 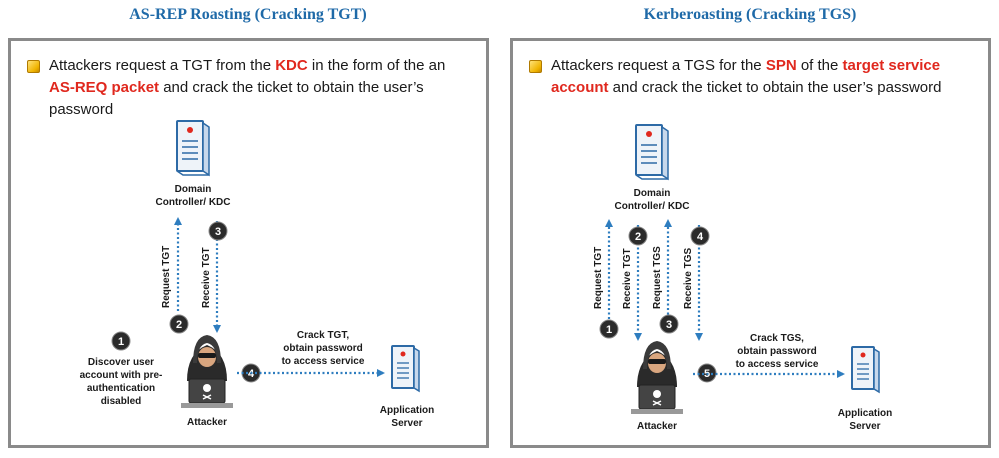 I want to click on step-4-badge: 4, so click(x=700, y=236).